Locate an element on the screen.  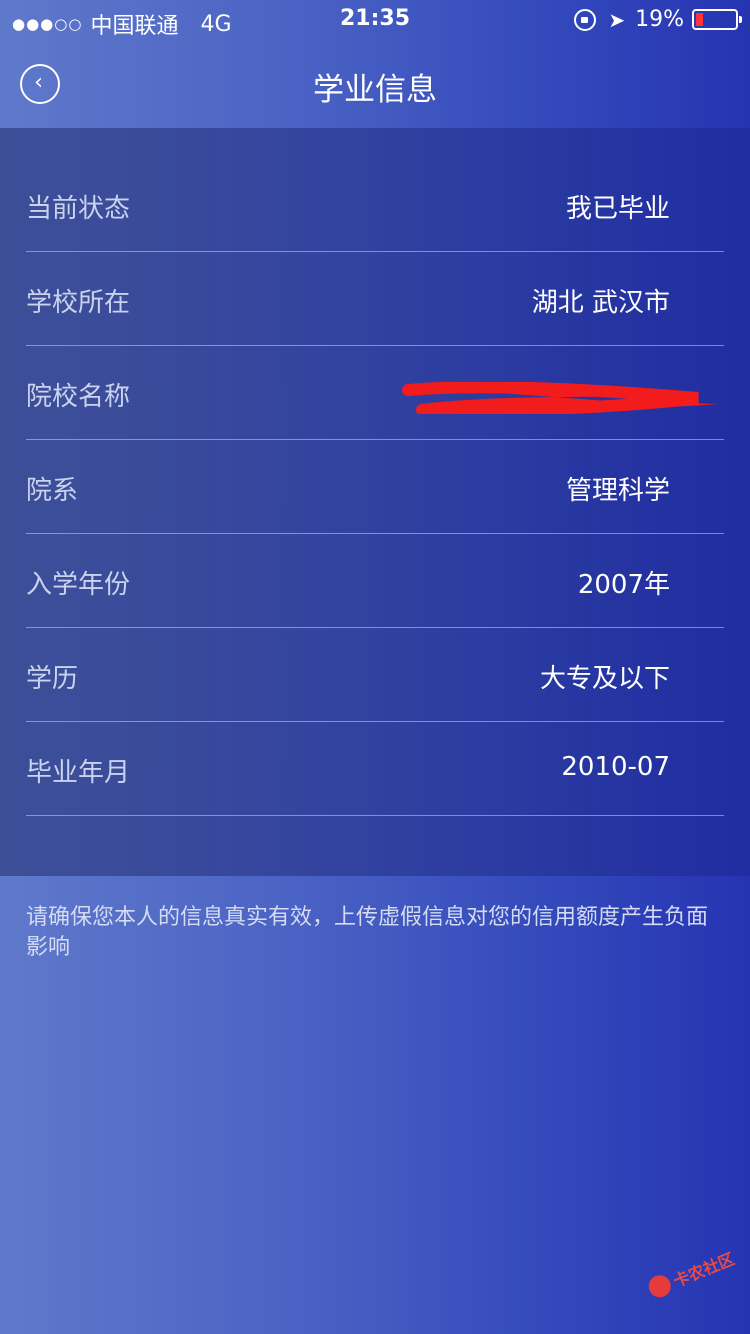
battery-fill is located at coordinates (700, 19).